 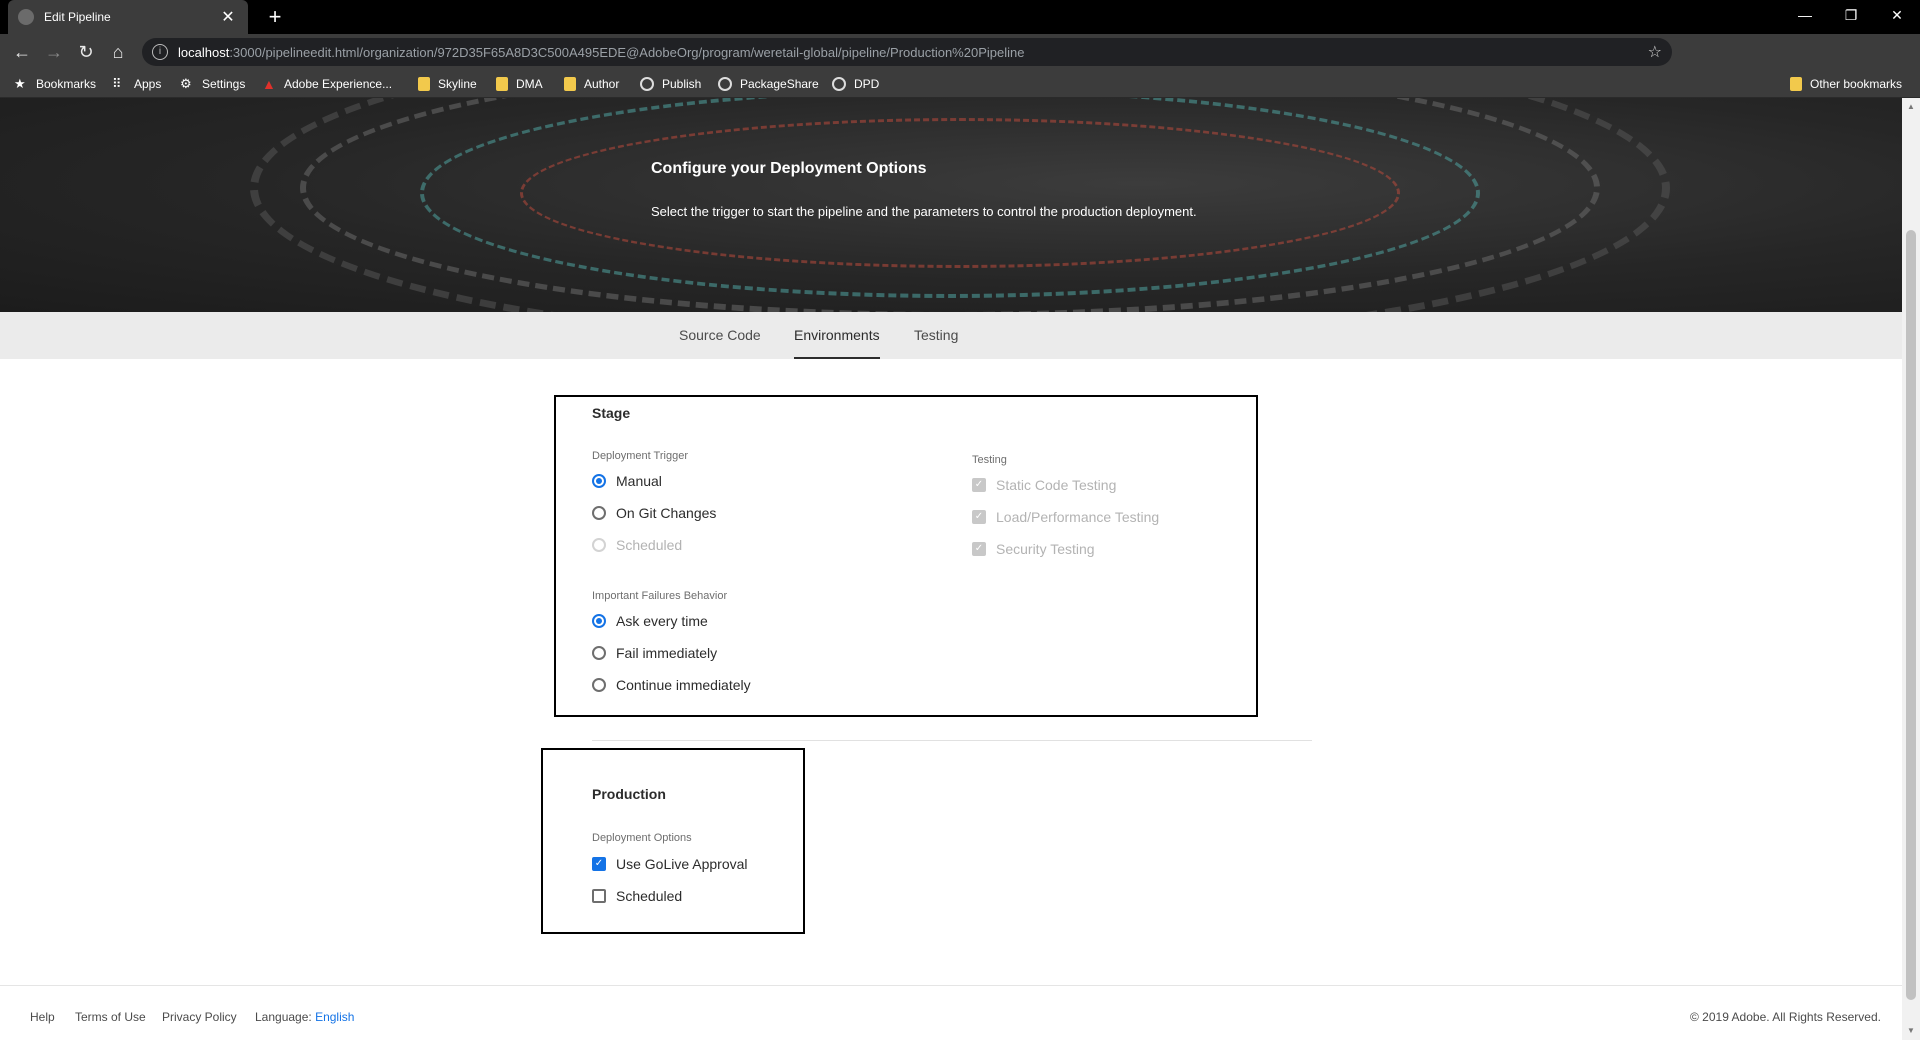 I want to click on new-tab-button: +, so click(x=275, y=17).